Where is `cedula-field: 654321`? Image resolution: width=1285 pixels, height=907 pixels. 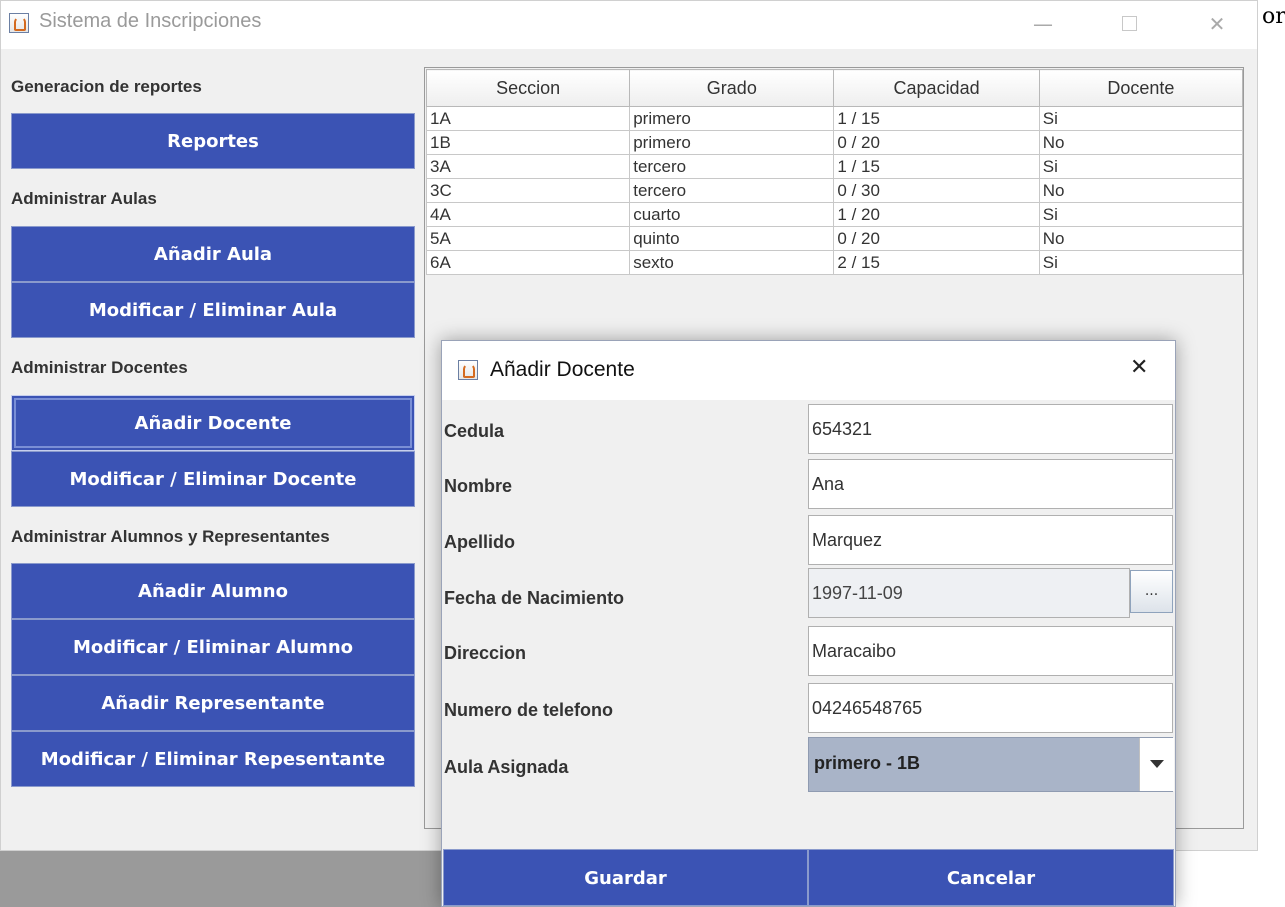
cedula-field: 654321 is located at coordinates (990, 429).